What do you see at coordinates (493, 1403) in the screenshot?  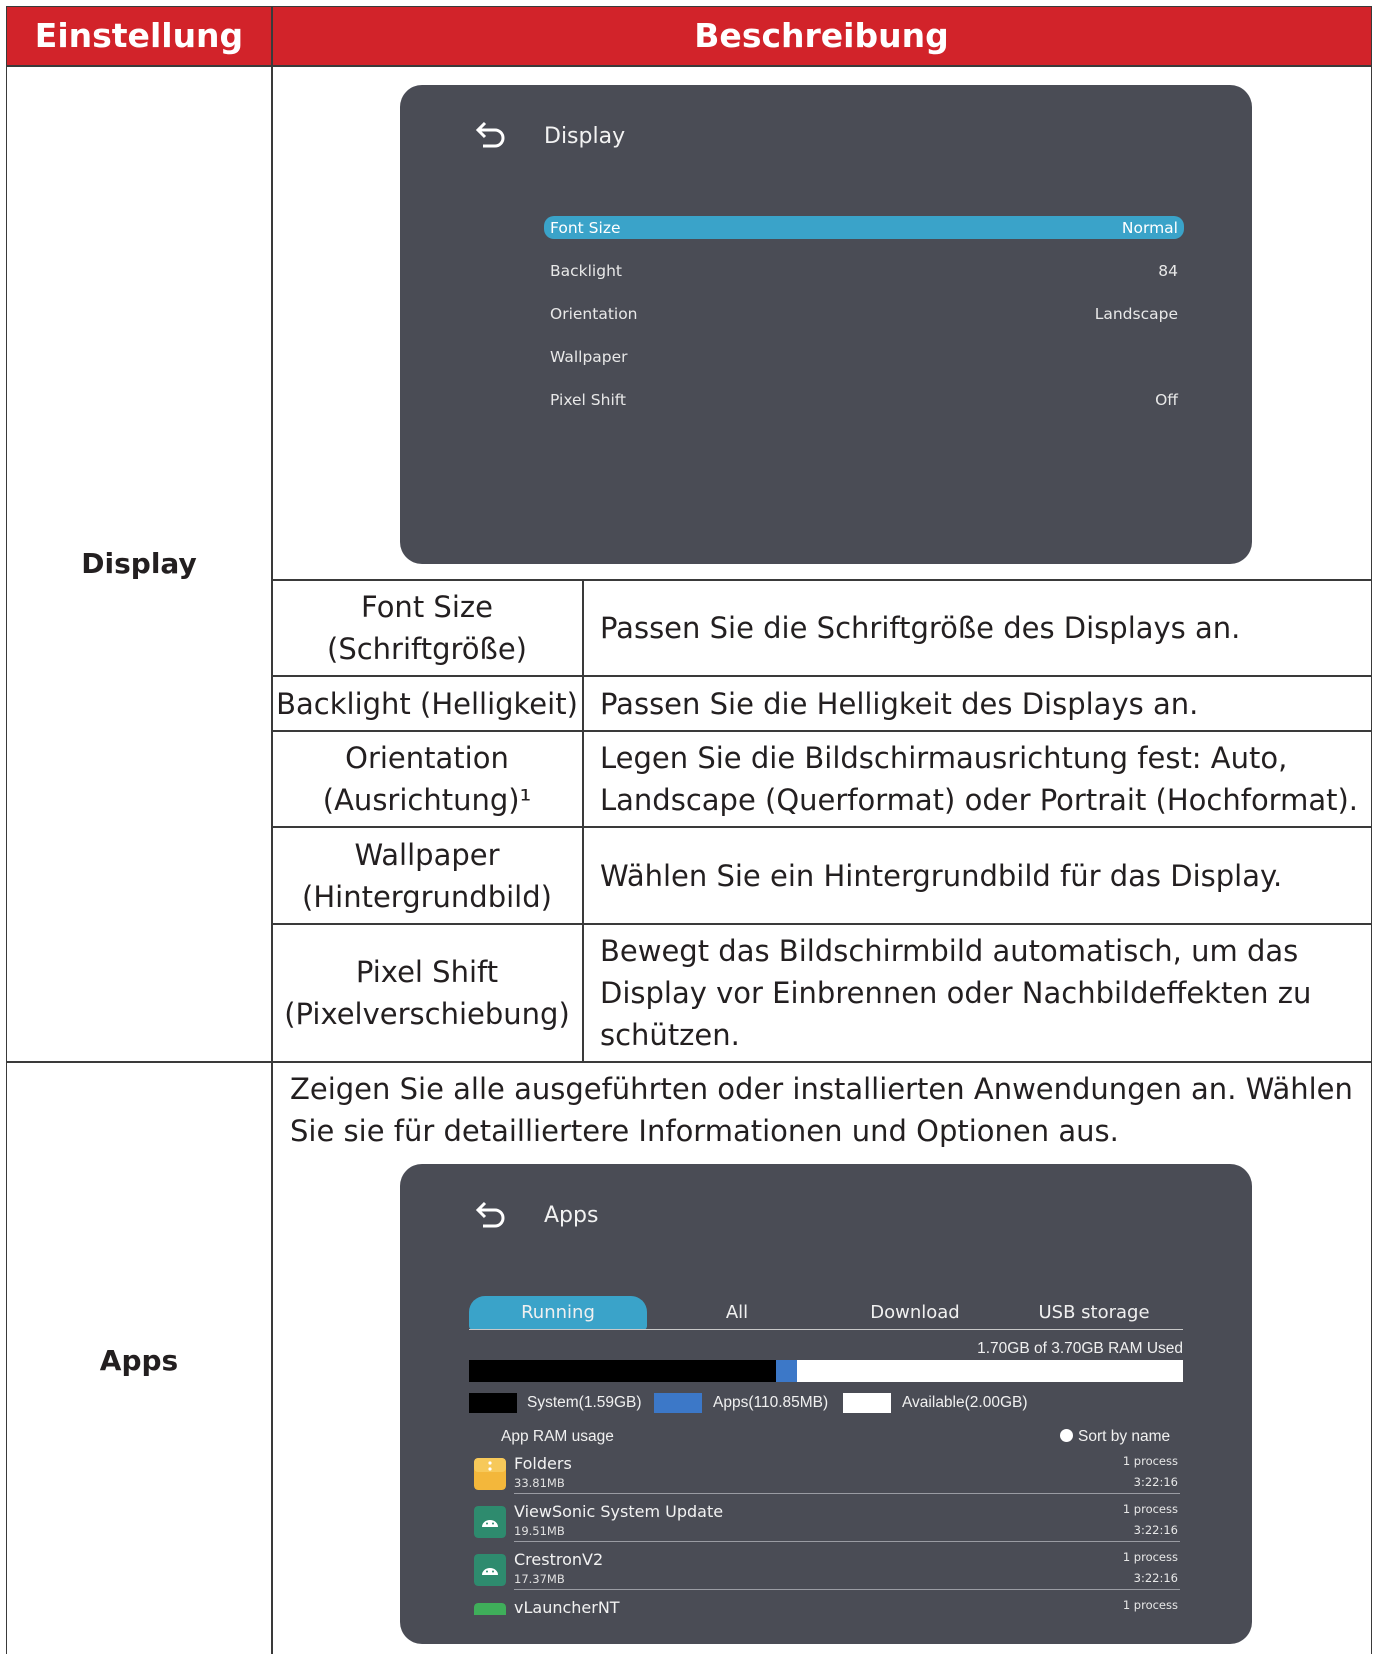 I see `legend-system-swatch` at bounding box center [493, 1403].